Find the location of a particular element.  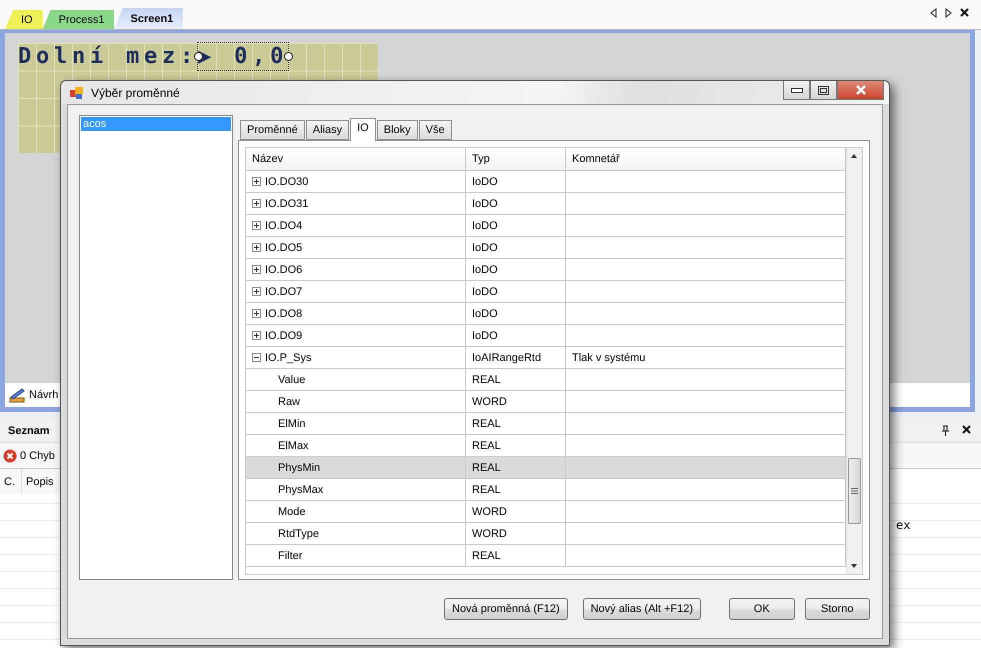

table-cell: IO.DO7 is located at coordinates (283, 292).